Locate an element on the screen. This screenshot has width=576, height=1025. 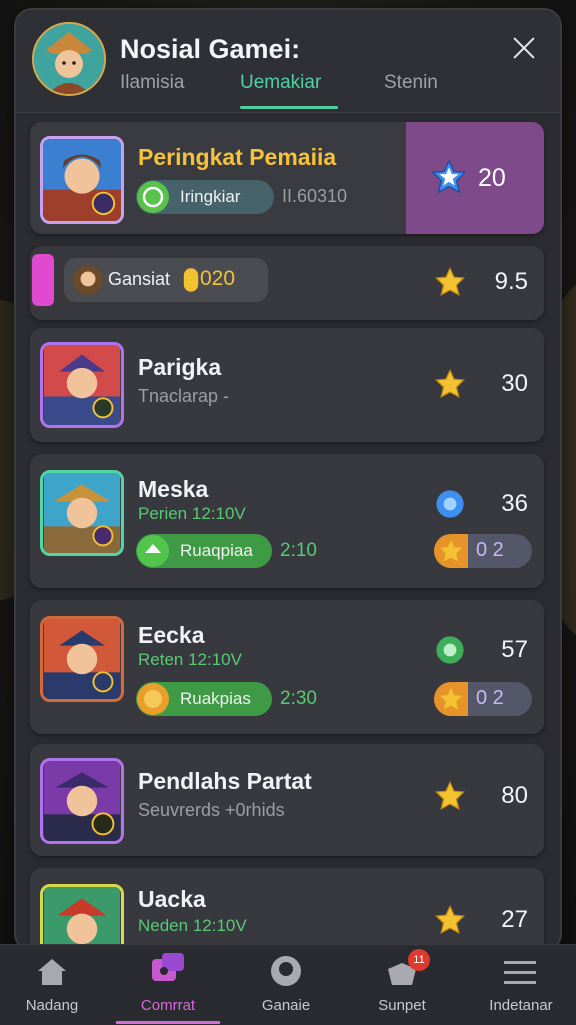
notification-badge: 11 is located at coordinates (419, 960).